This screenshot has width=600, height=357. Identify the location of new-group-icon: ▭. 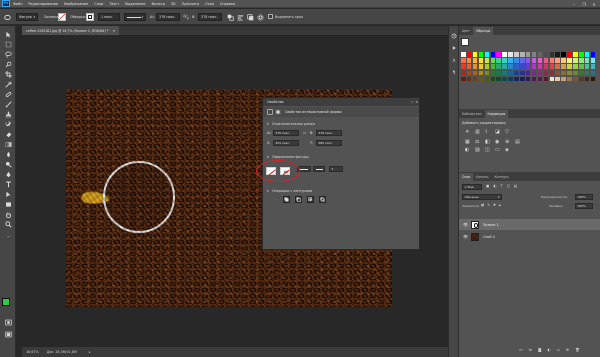
(558, 350).